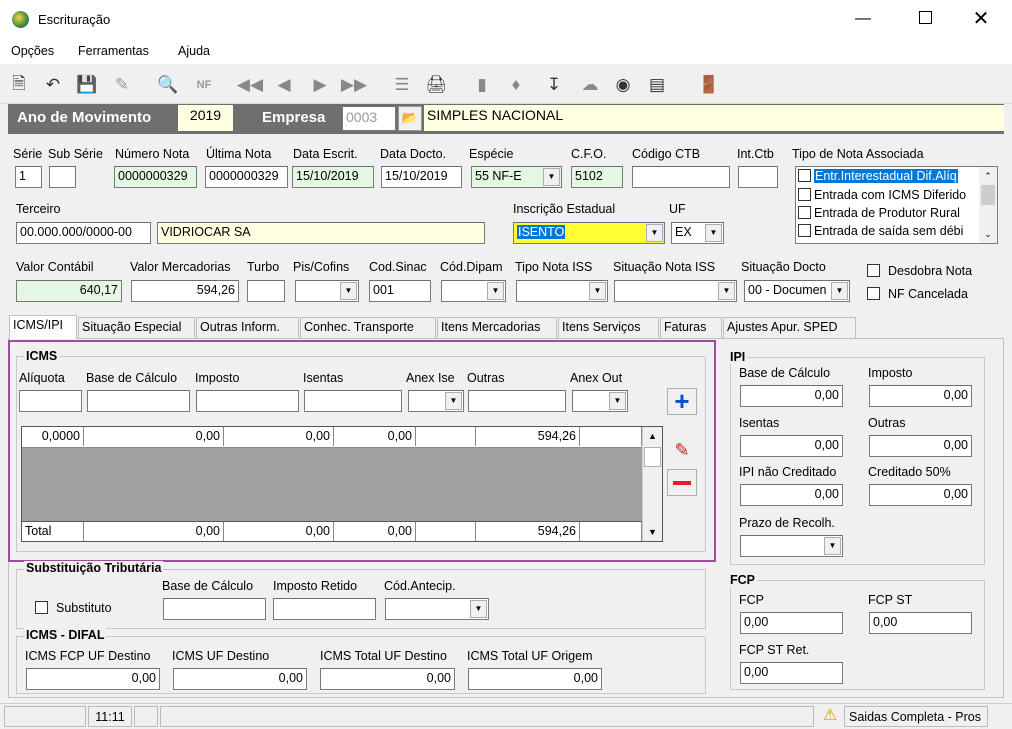  What do you see at coordinates (247, 327) in the screenshot?
I see `tab-outras-inform: Outras Inform.` at bounding box center [247, 327].